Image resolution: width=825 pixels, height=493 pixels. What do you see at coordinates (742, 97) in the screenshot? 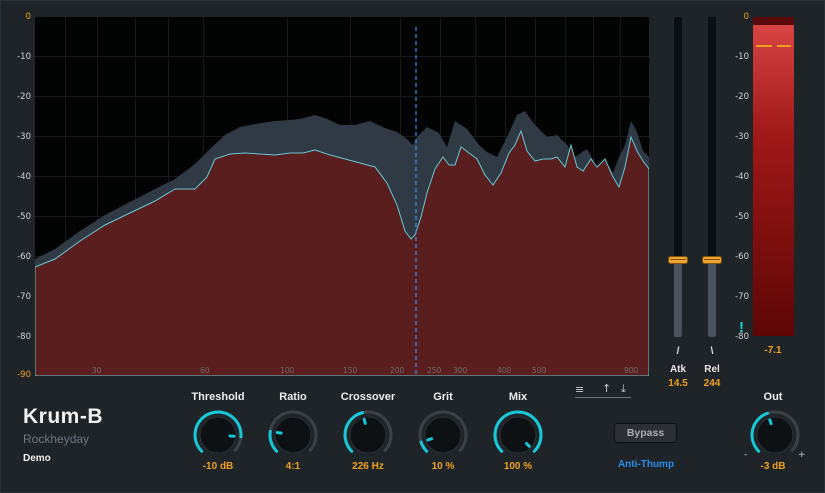
I see `meter-db-label: -20` at bounding box center [742, 97].